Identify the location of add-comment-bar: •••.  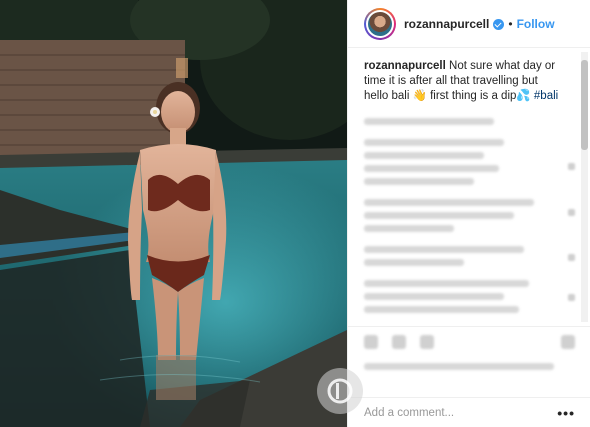
(469, 412).